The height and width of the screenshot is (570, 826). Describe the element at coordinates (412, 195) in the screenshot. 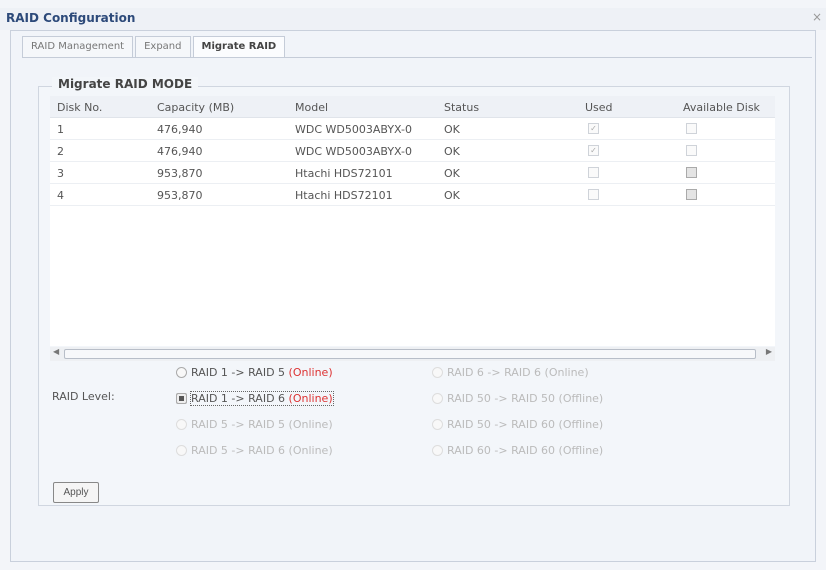

I see `table-row: 4 953,870 Htachi HDS72101 OK` at that location.